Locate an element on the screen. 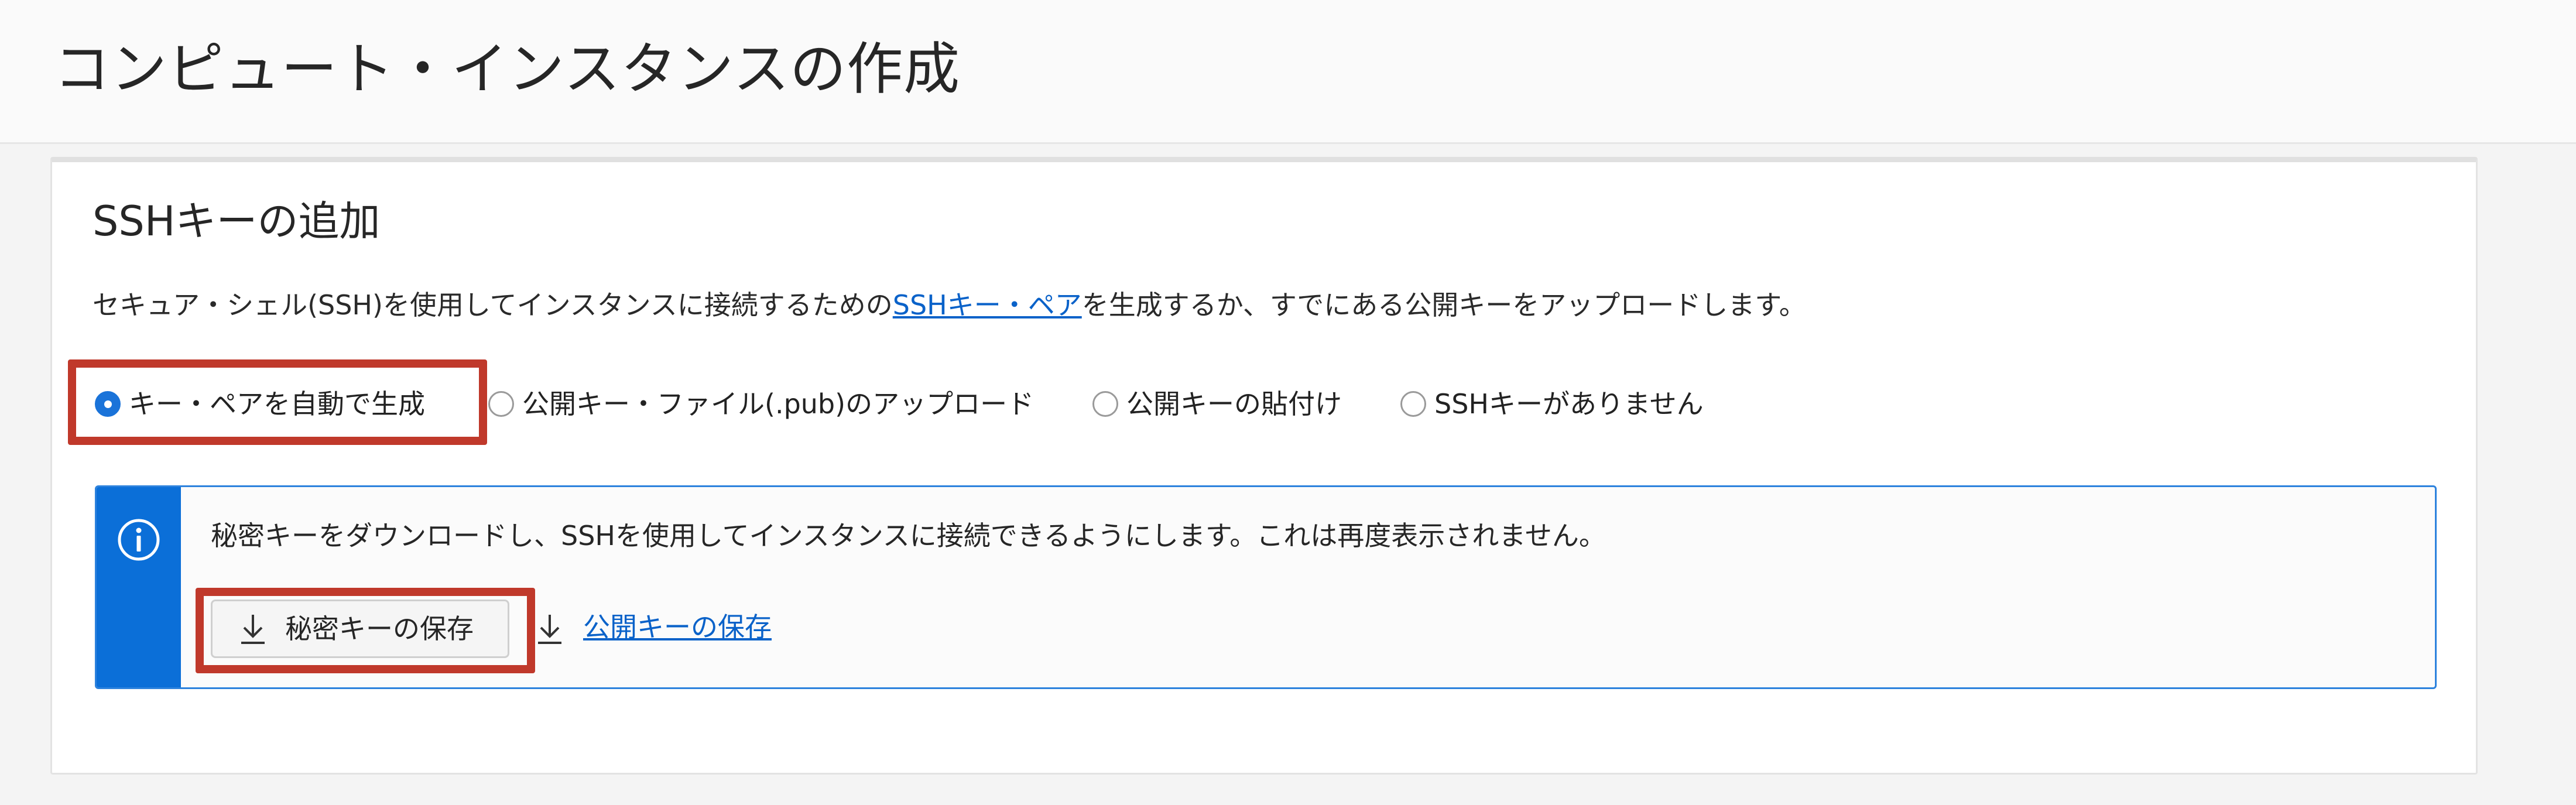  radio-paste-public-key: 公開キーの貼付け is located at coordinates (1217, 404).